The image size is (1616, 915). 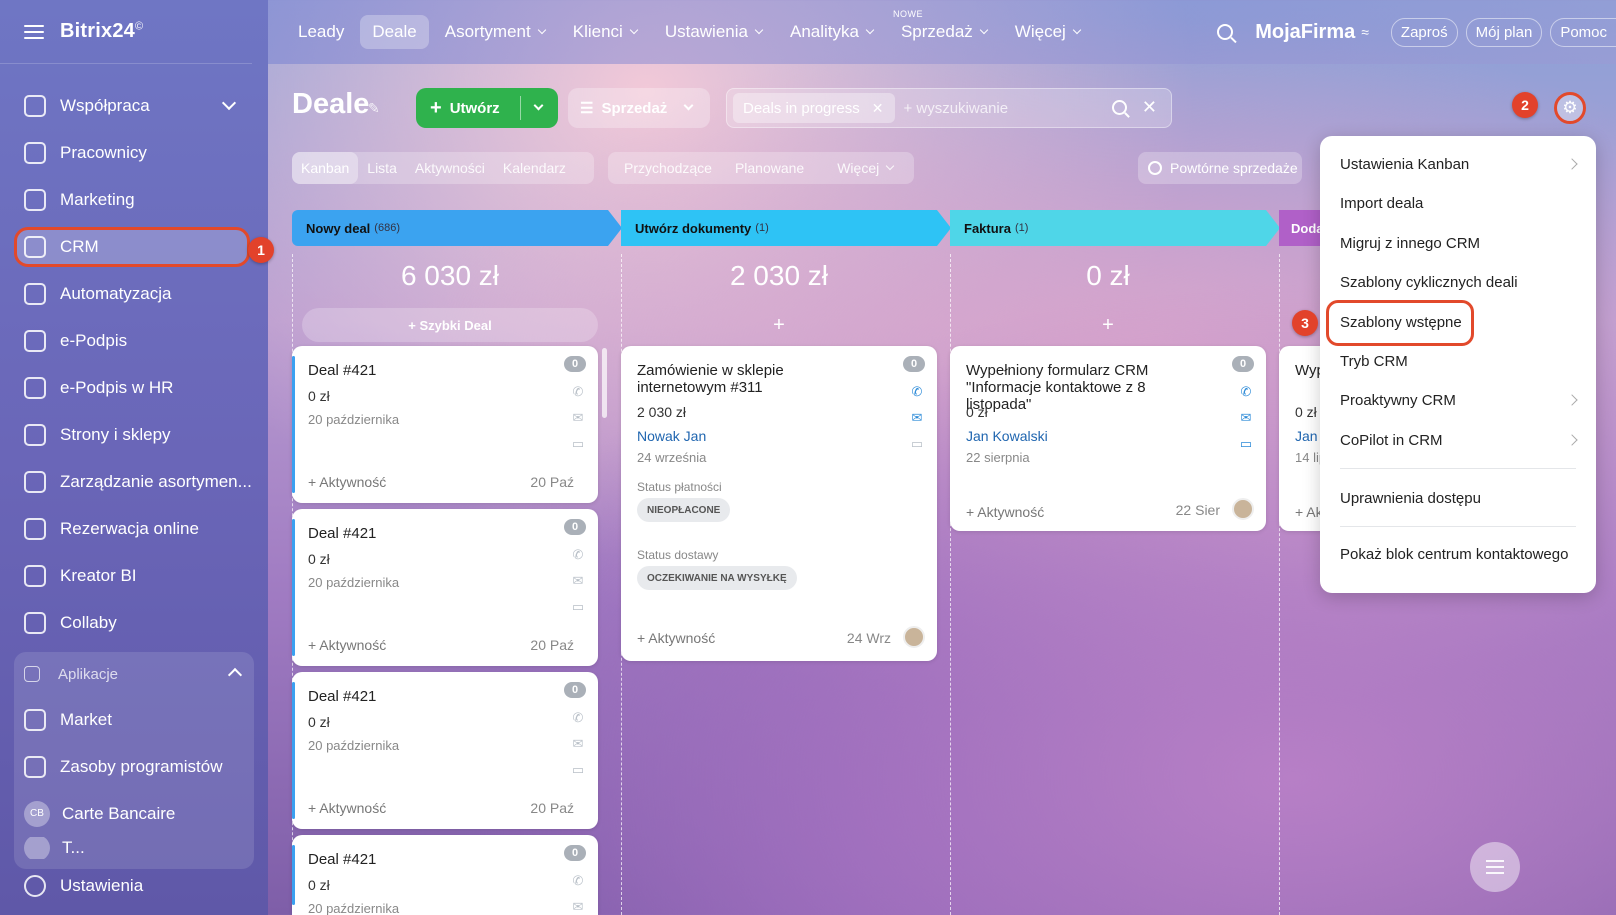 What do you see at coordinates (134, 766) in the screenshot?
I see `sidebar-item-developers: Zasoby programistów` at bounding box center [134, 766].